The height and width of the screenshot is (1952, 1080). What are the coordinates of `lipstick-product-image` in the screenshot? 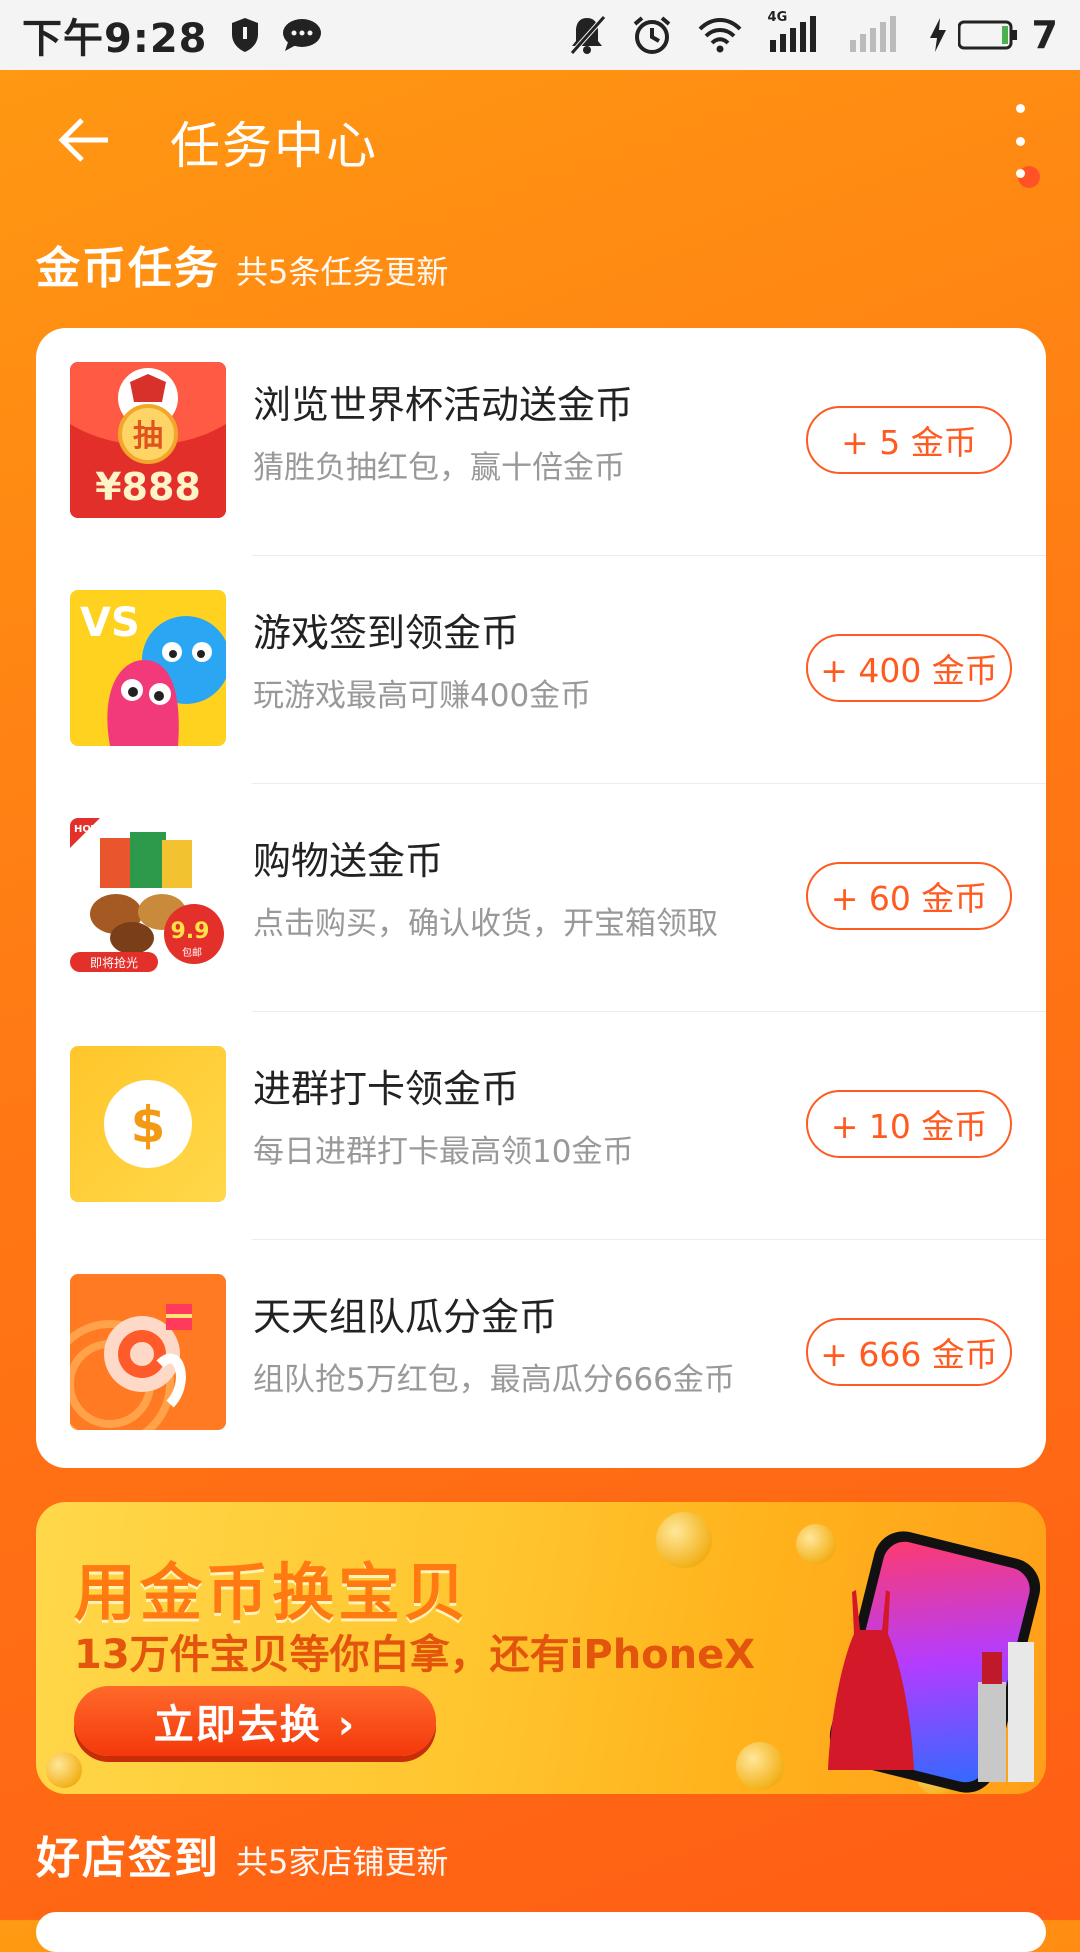 It's located at (1006, 1712).